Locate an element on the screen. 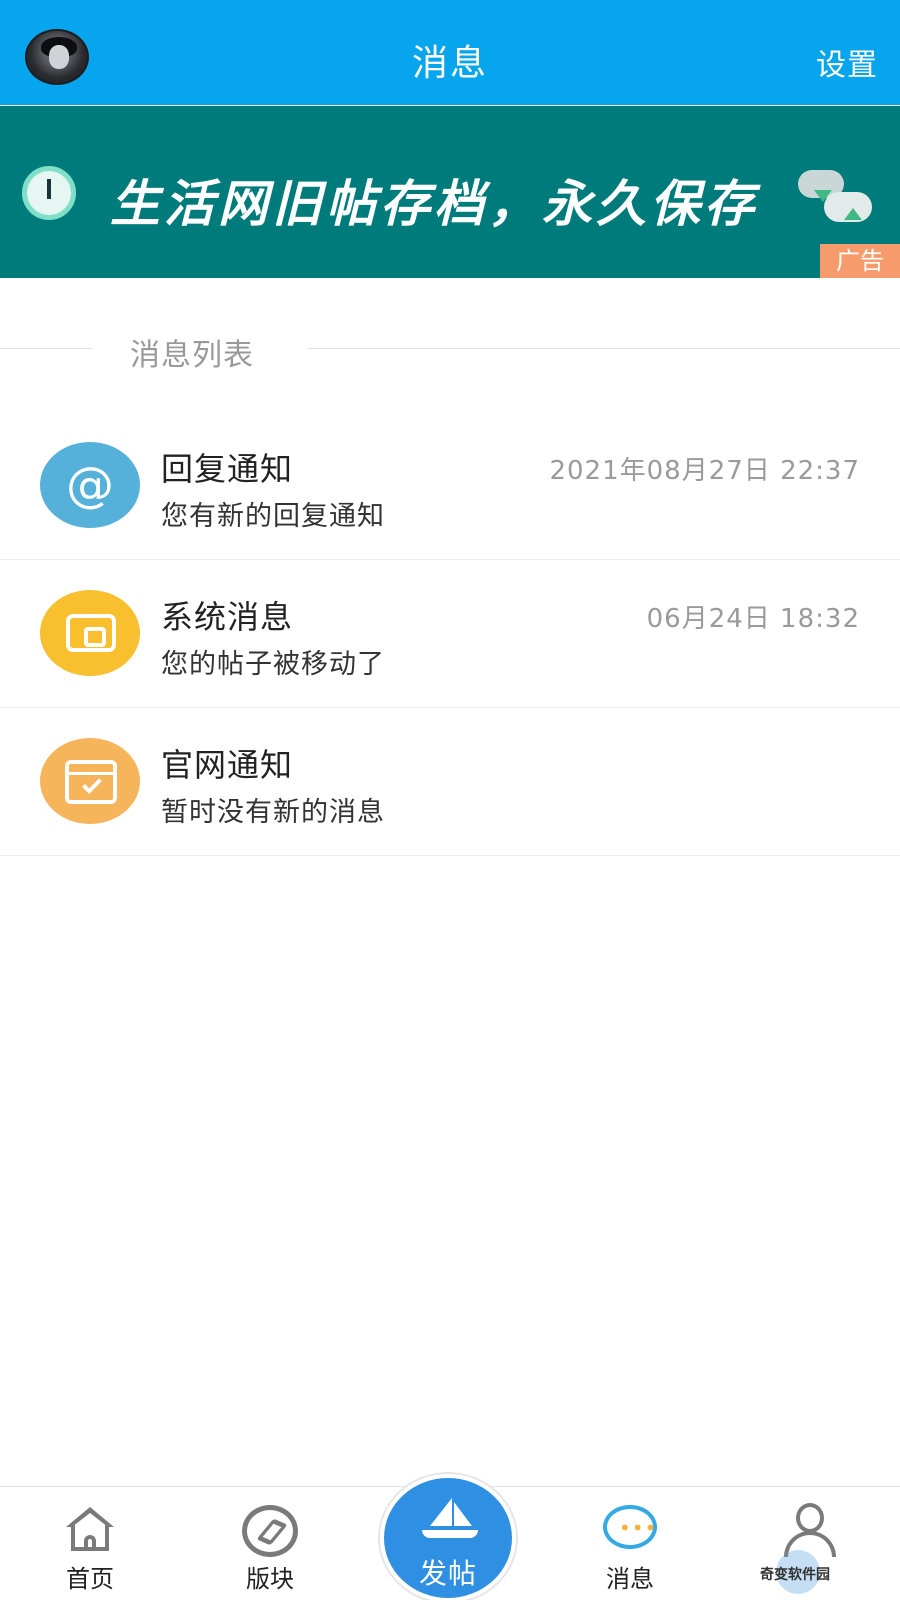 The image size is (900, 1600). sailboat-icon is located at coordinates (450, 1518).